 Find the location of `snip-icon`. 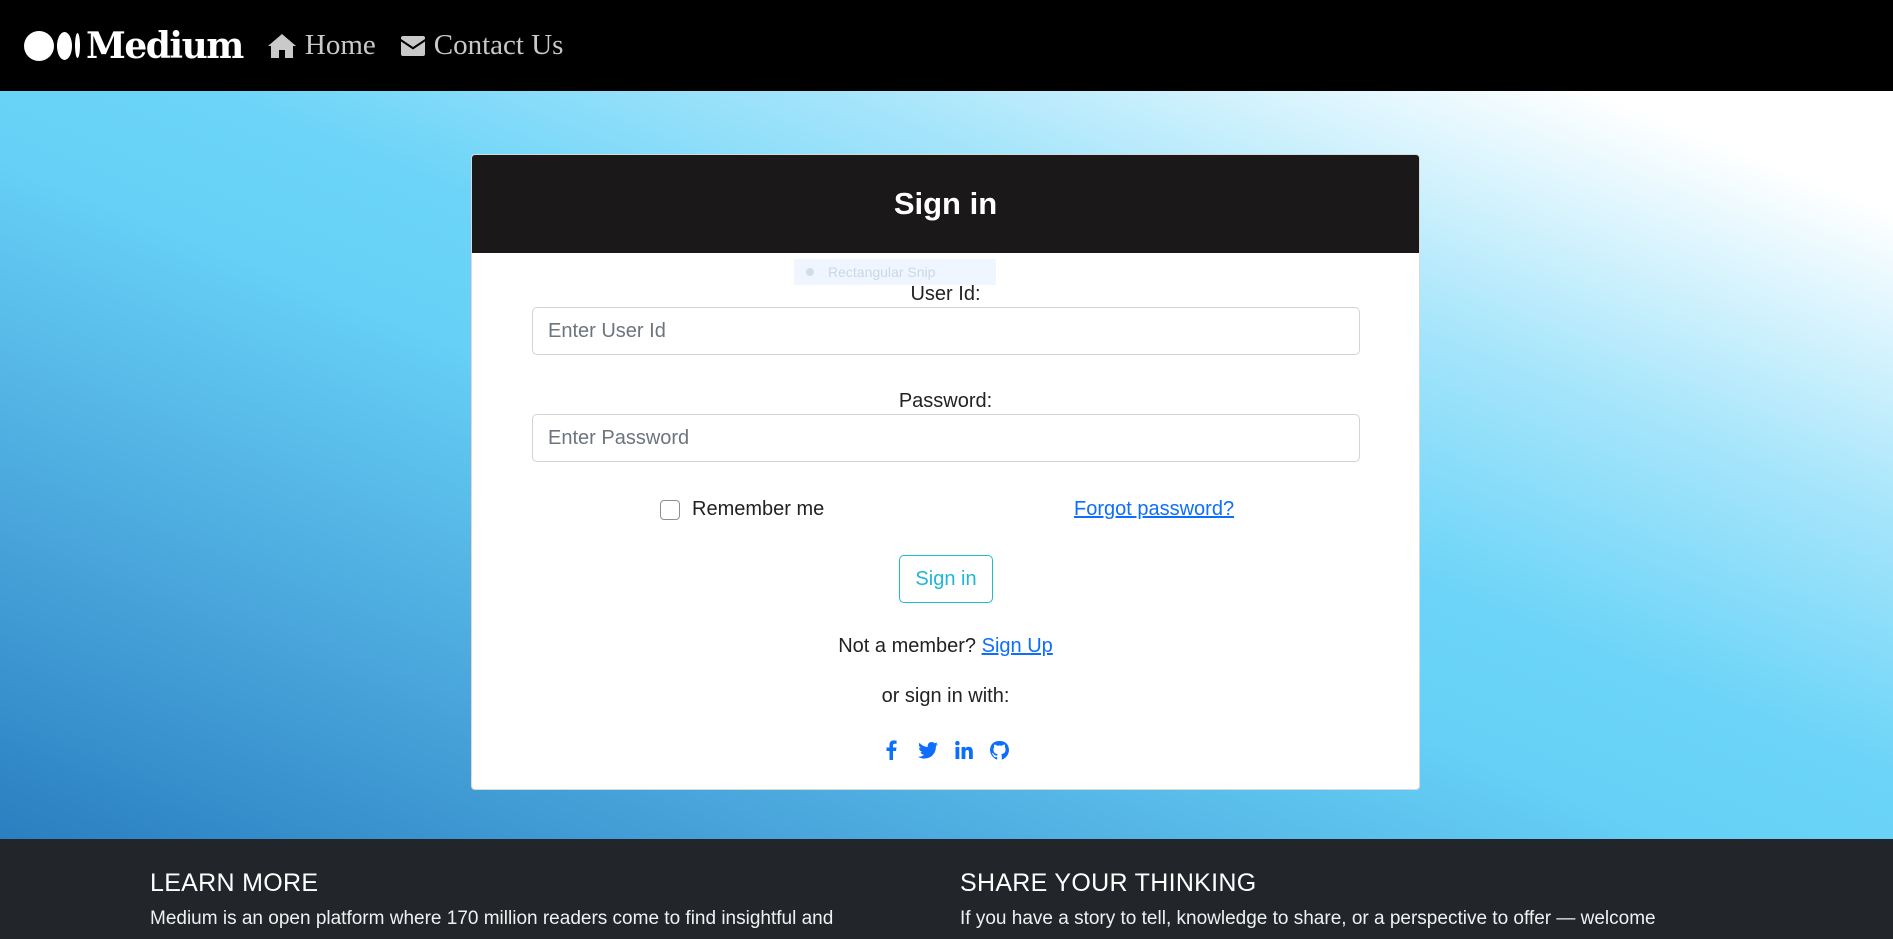

snip-icon is located at coordinates (810, 272).